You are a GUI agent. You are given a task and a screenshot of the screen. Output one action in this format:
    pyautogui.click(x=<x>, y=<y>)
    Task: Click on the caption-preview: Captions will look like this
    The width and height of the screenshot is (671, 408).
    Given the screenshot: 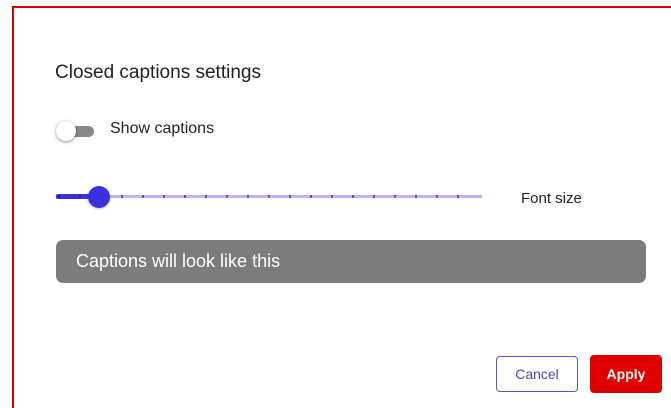 What is the action you would take?
    pyautogui.click(x=351, y=261)
    